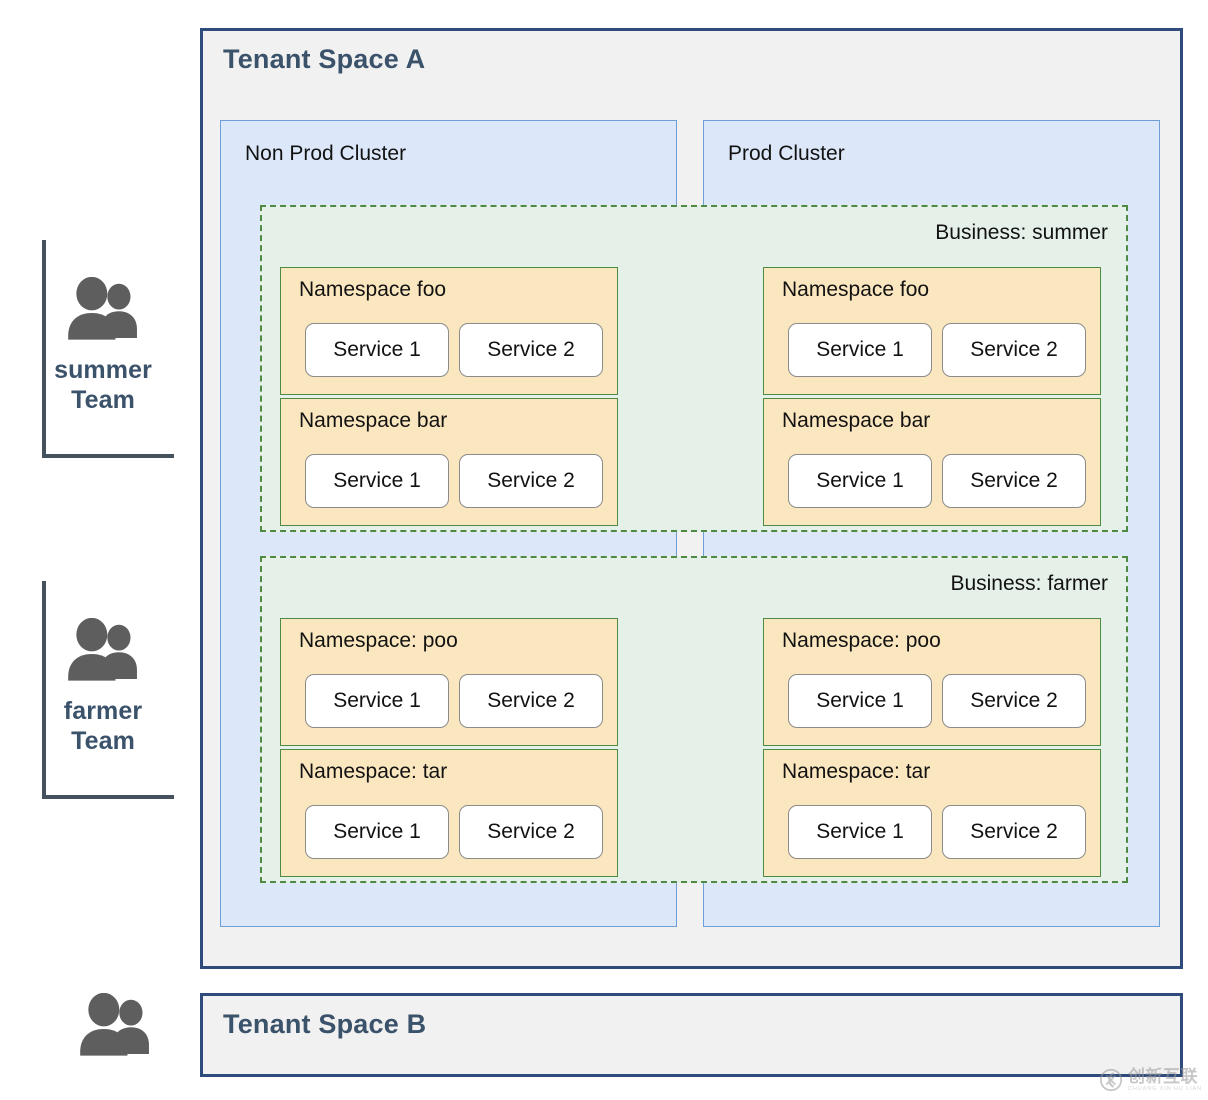 This screenshot has height=1100, width=1208. Describe the element at coordinates (1111, 1080) in the screenshot. I see `cx-logo-icon` at that location.